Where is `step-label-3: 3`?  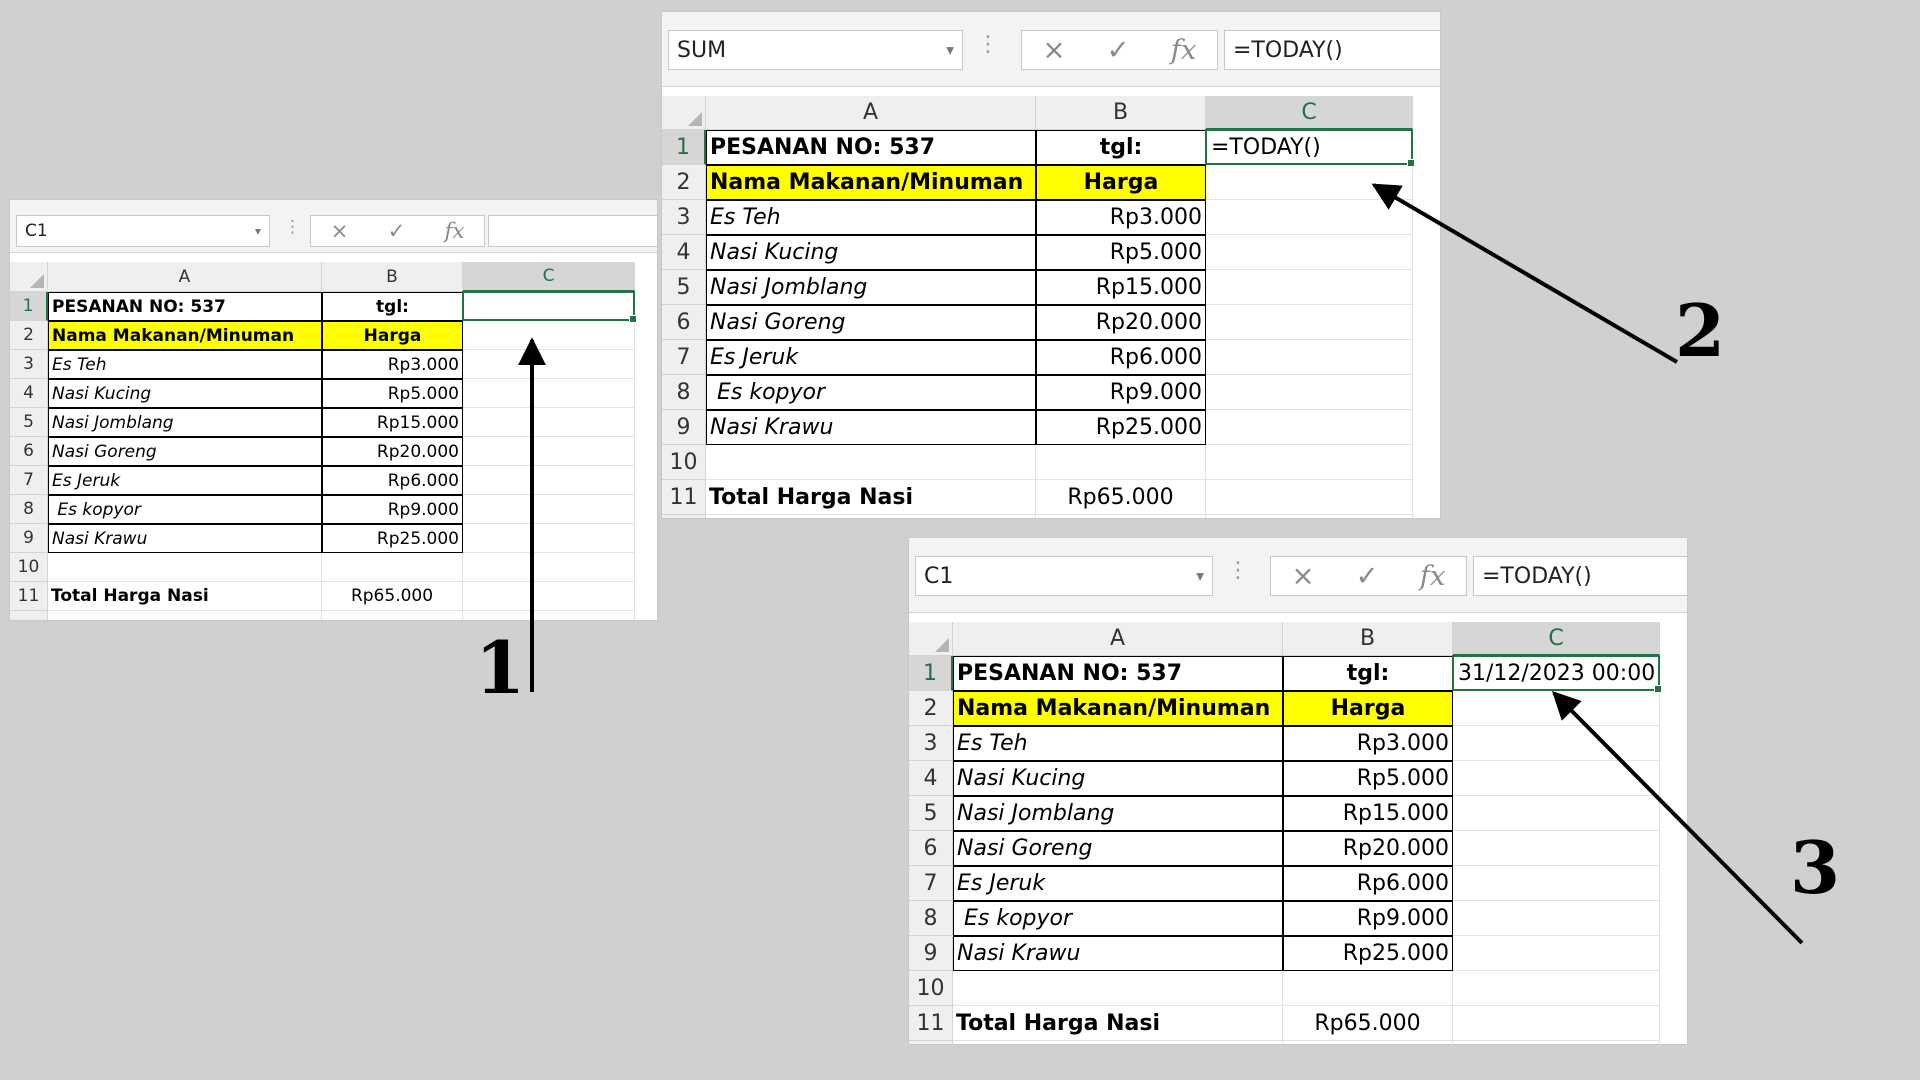
step-label-3: 3 is located at coordinates (1815, 867).